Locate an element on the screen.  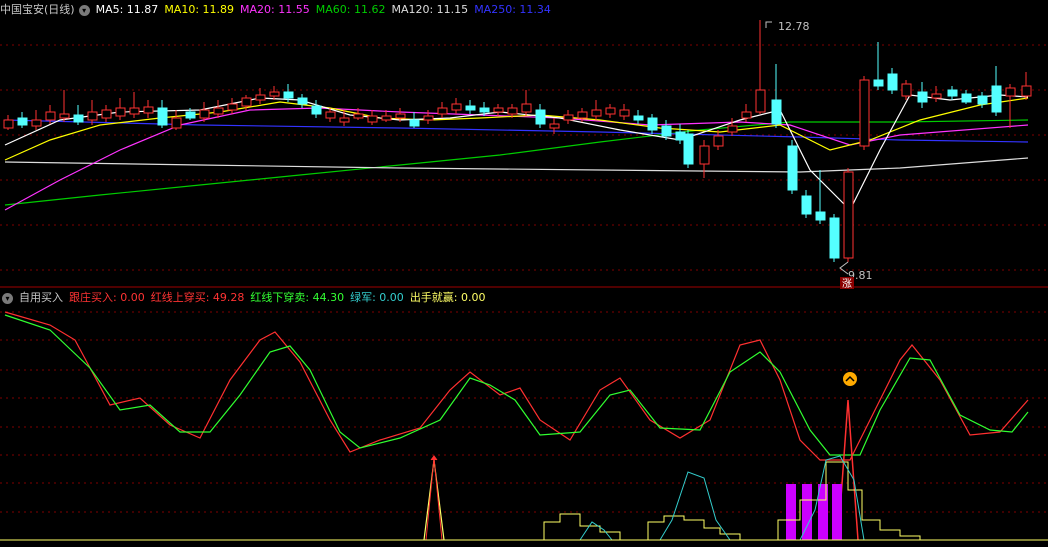
high-price-label: 12.78 is located at coordinates (794, 26).